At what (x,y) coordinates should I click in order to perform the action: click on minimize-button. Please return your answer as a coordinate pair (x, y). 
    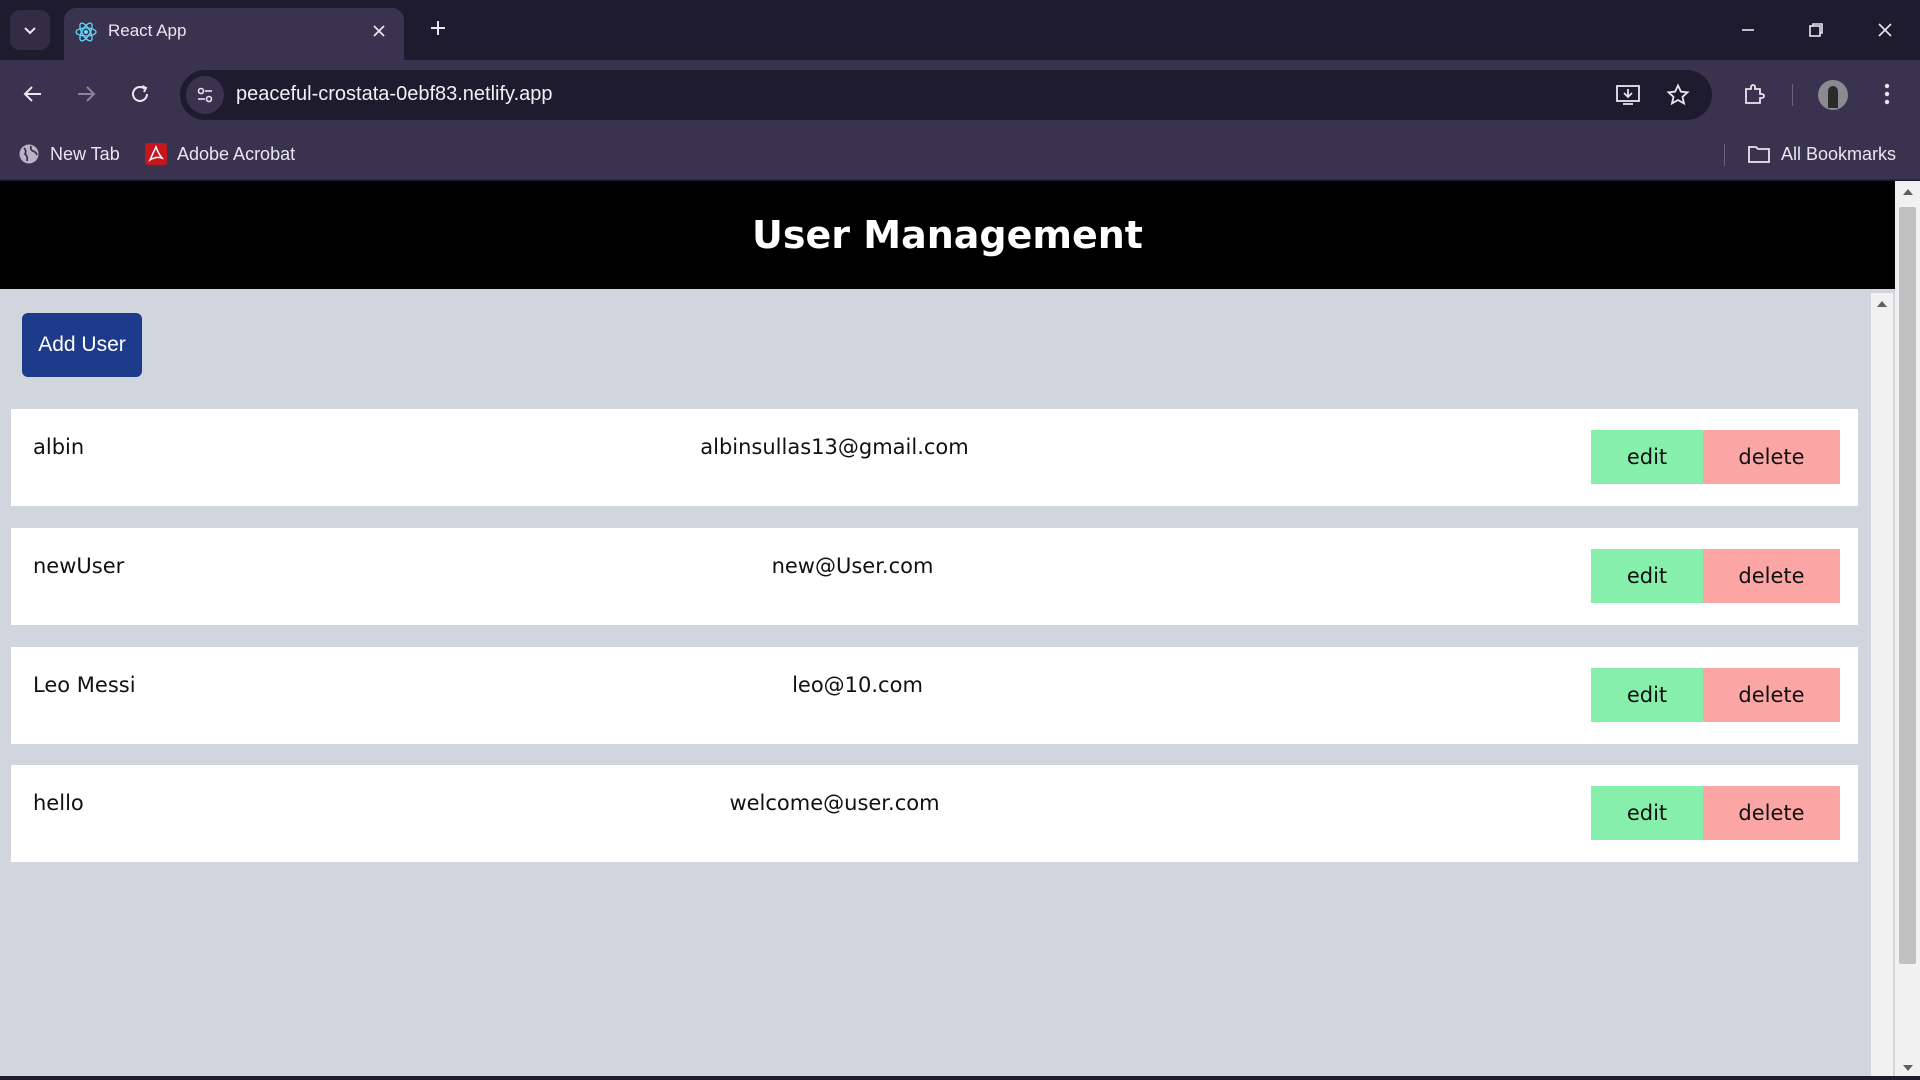
    Looking at the image, I should click on (1748, 30).